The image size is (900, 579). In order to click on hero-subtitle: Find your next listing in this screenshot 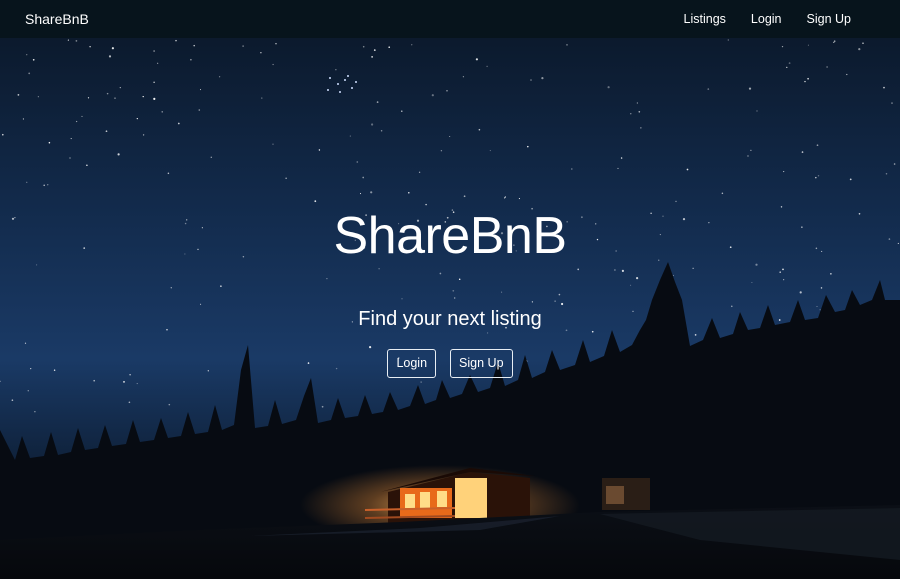, I will do `click(450, 319)`.